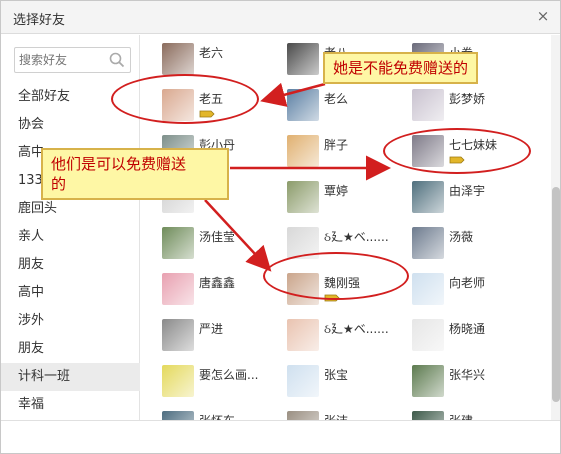 Image resolution: width=561 pixels, height=454 pixels. Describe the element at coordinates (70, 321) in the screenshot. I see `group-item: 涉外` at that location.